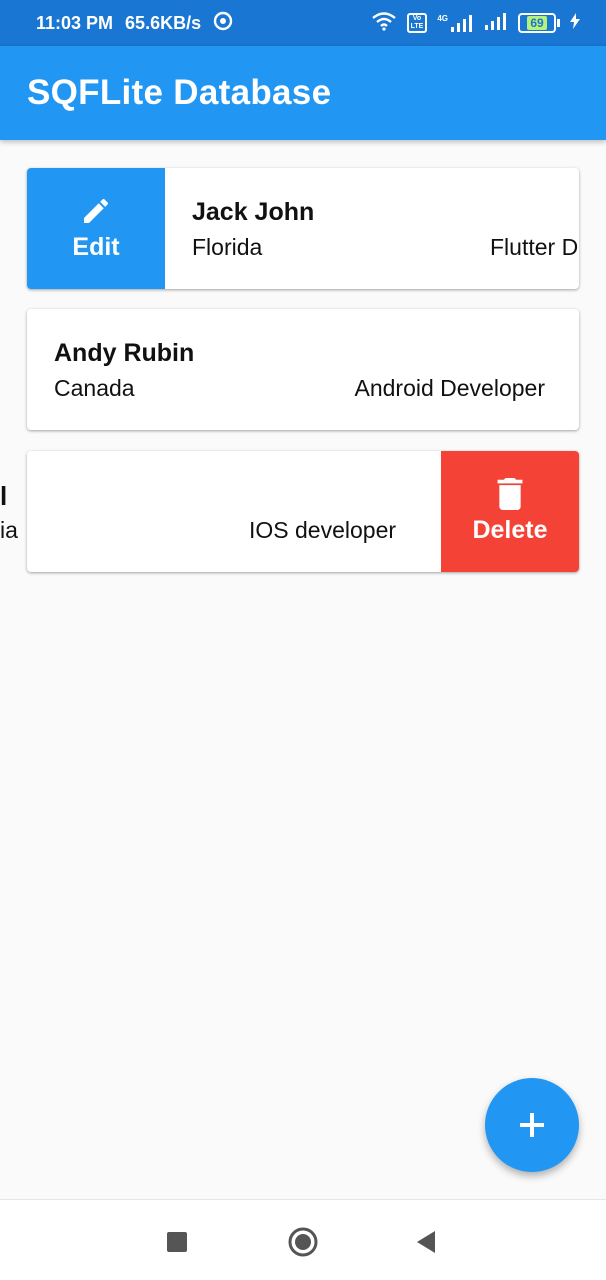 The height and width of the screenshot is (1280, 606). What do you see at coordinates (461, 23) in the screenshot?
I see `signal-icon` at bounding box center [461, 23].